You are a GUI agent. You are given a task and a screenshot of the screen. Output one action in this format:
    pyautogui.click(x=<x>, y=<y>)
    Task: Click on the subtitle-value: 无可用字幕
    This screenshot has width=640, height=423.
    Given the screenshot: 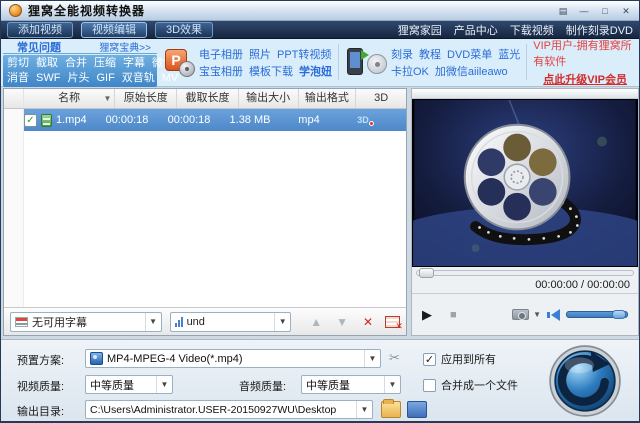 What is the action you would take?
    pyautogui.click(x=59, y=322)
    